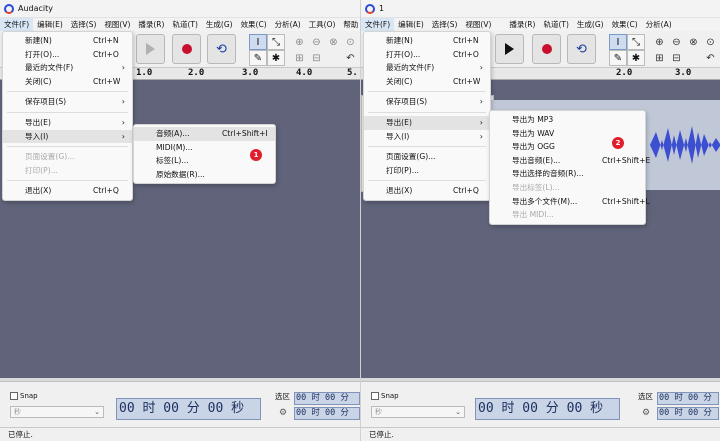 The image size is (720, 441). I want to click on pencil-icon: ✎, so click(618, 58).